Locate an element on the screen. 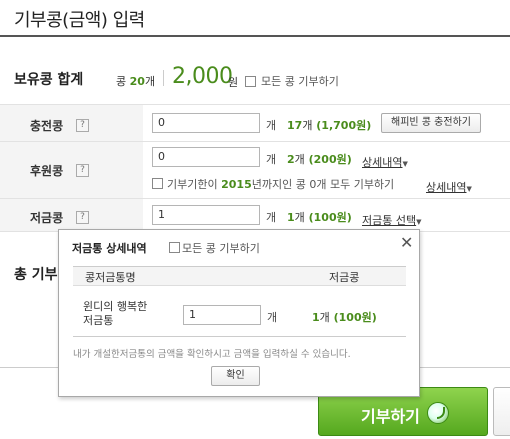 Image resolution: width=510 pixels, height=439 pixels. popup-row-count-unit: 개 is located at coordinates (324, 317).